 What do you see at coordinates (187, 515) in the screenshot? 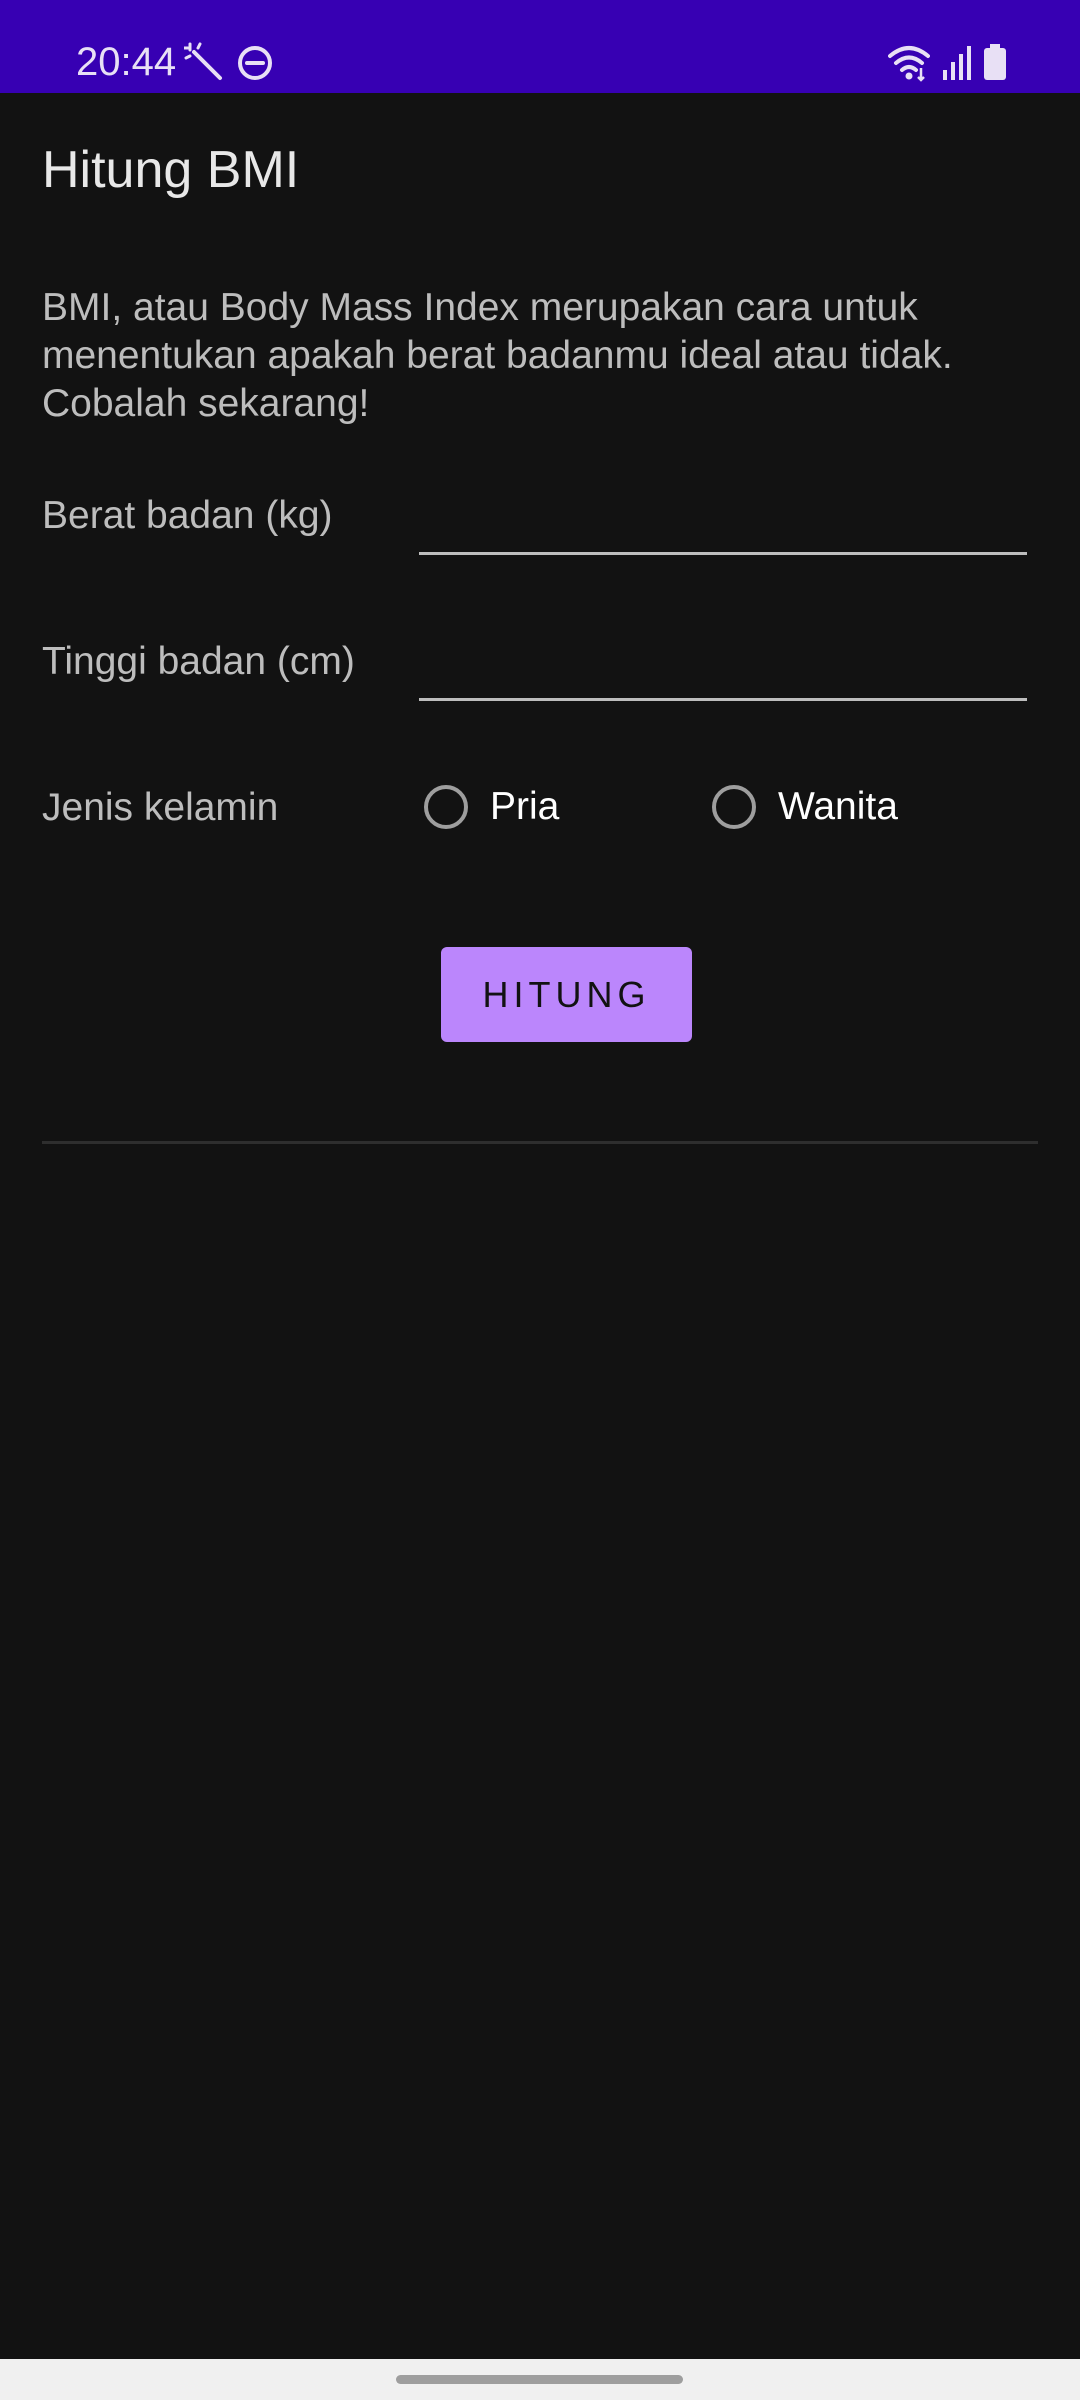
I see `weight-label: Berat badan (kg)` at bounding box center [187, 515].